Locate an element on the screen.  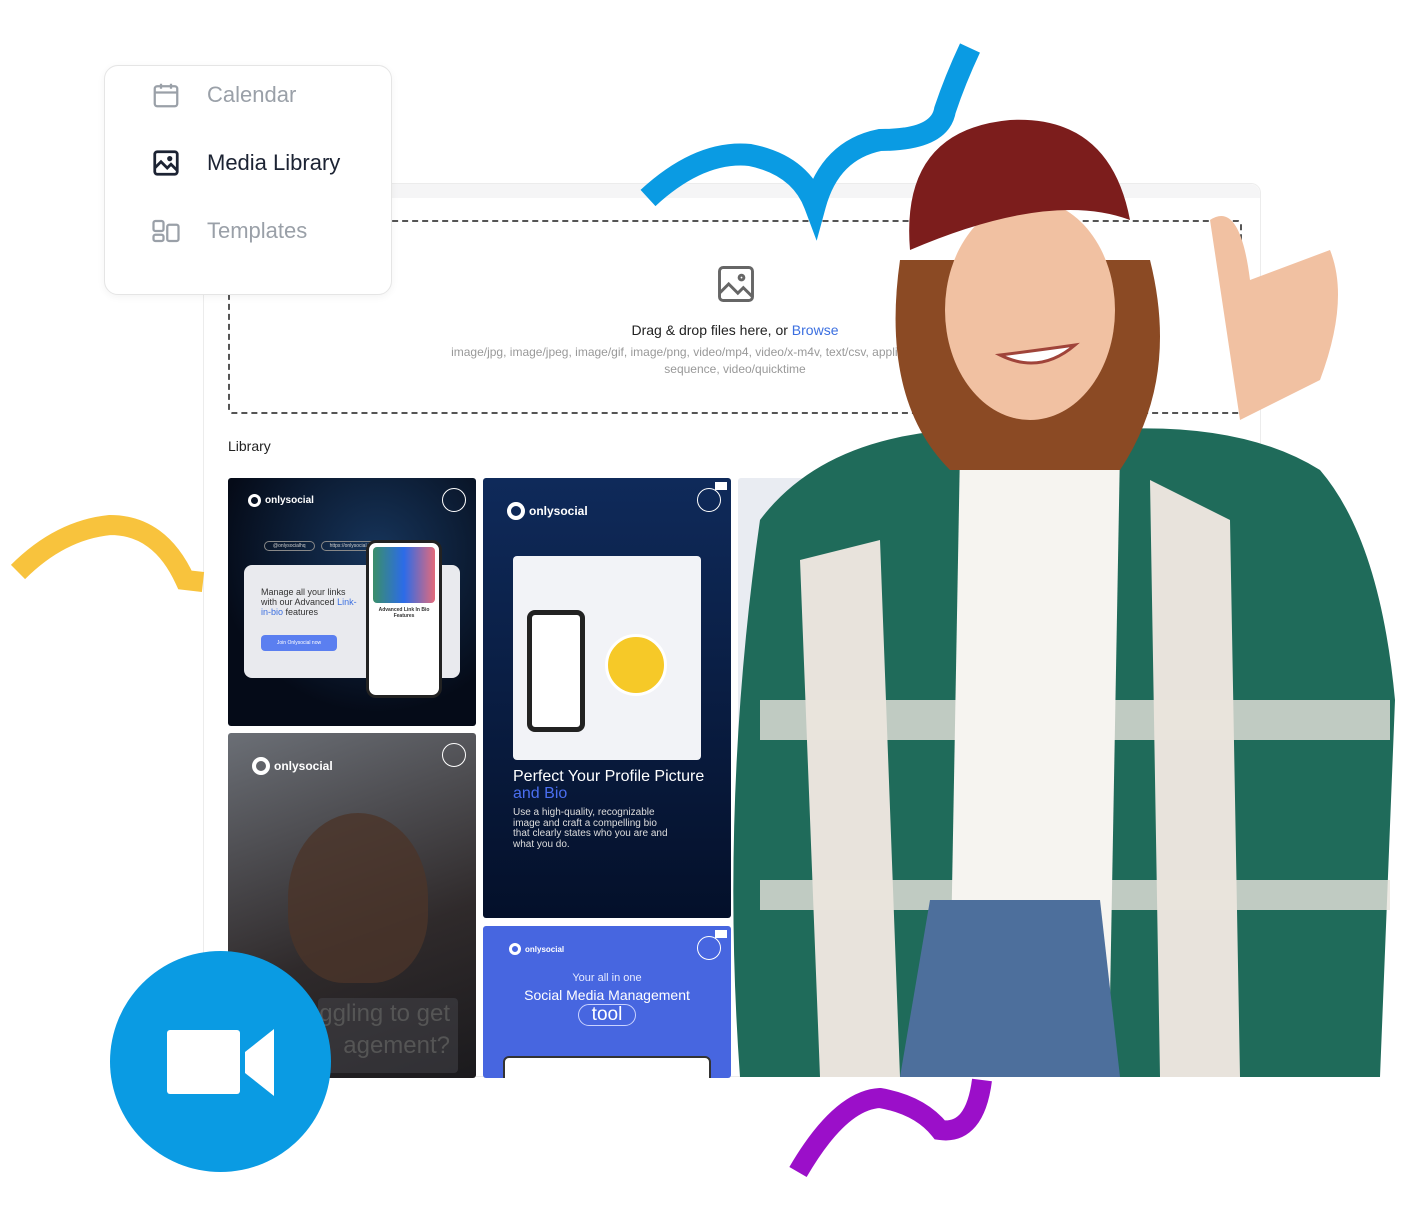
sidebar-menu: Calendar Media Library Templates is located at coordinates (248, 180).